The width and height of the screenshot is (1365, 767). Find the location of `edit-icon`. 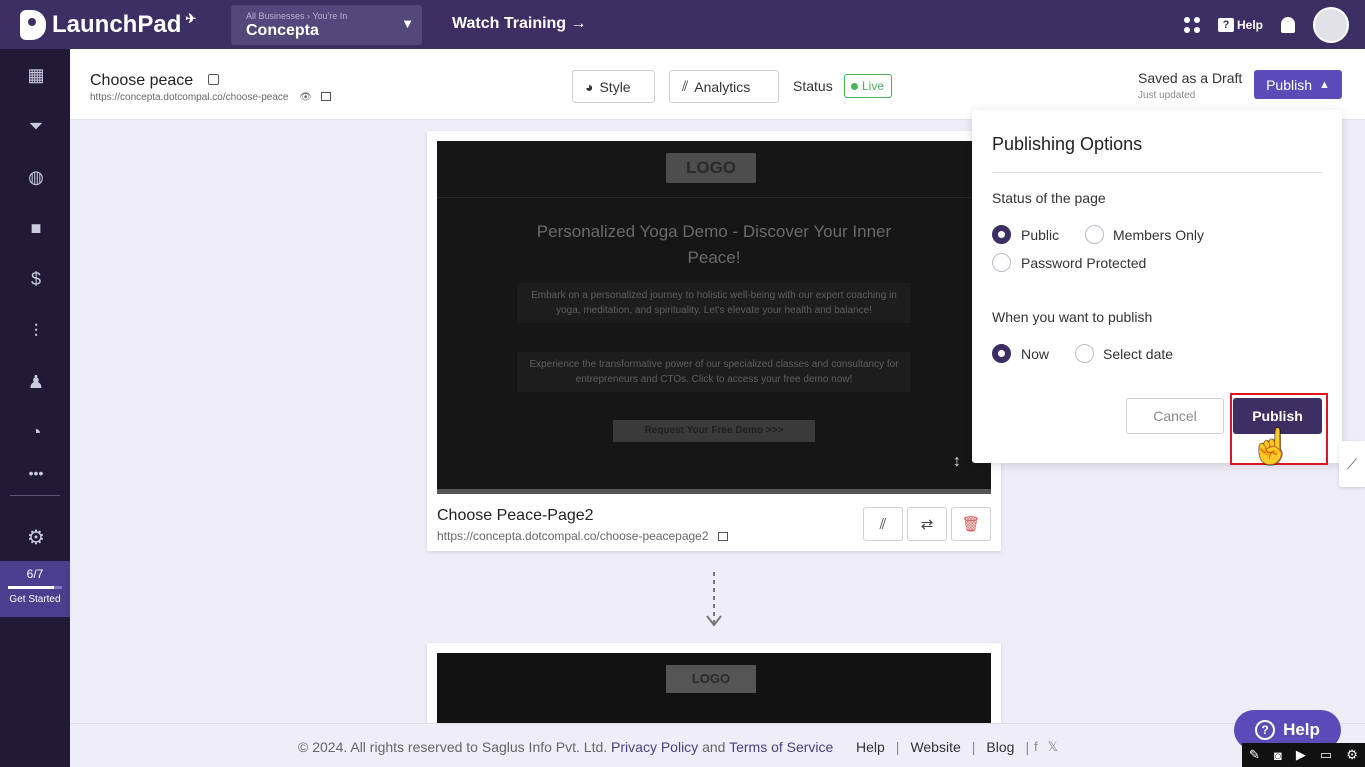

edit-icon is located at coordinates (213, 79).